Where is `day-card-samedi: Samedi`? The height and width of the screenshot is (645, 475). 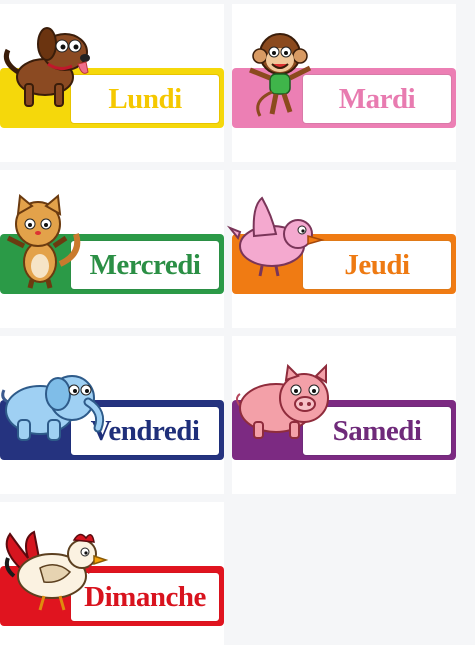 day-card-samedi: Samedi is located at coordinates (344, 415).